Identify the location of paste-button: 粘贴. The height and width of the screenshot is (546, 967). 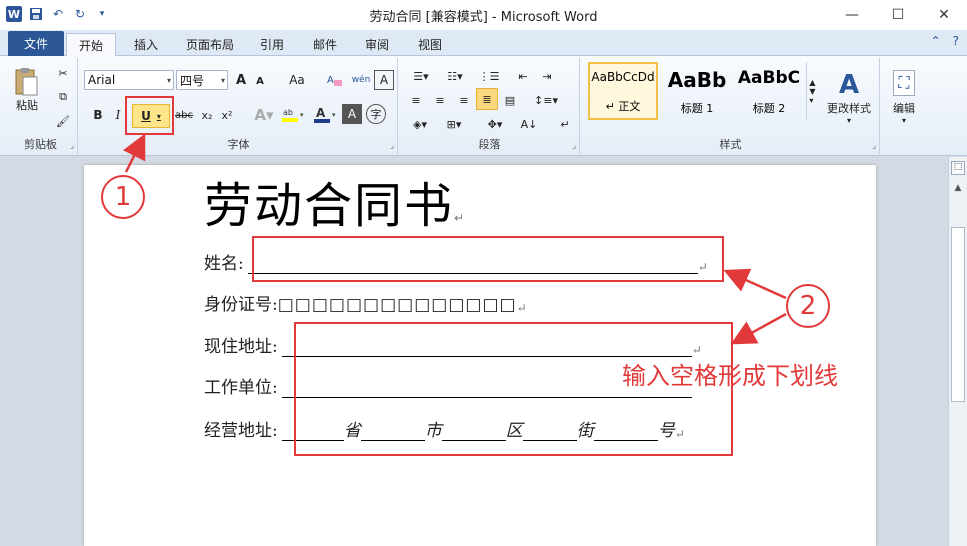
(27, 90).